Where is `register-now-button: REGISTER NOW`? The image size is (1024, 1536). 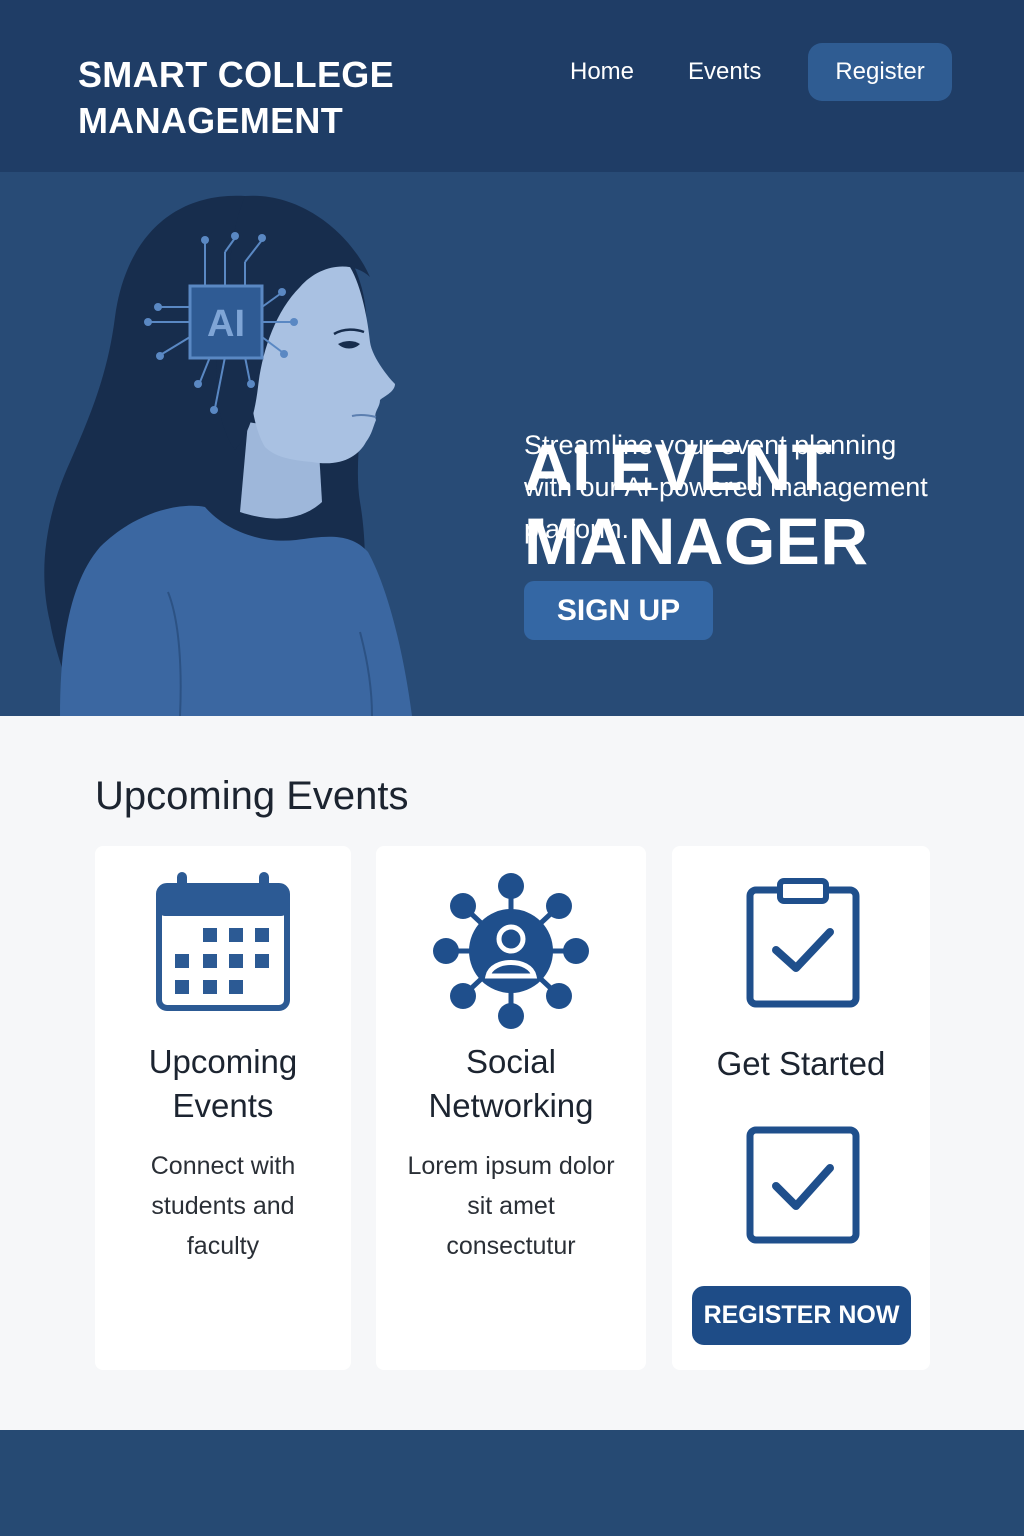 register-now-button: REGISTER NOW is located at coordinates (801, 1315).